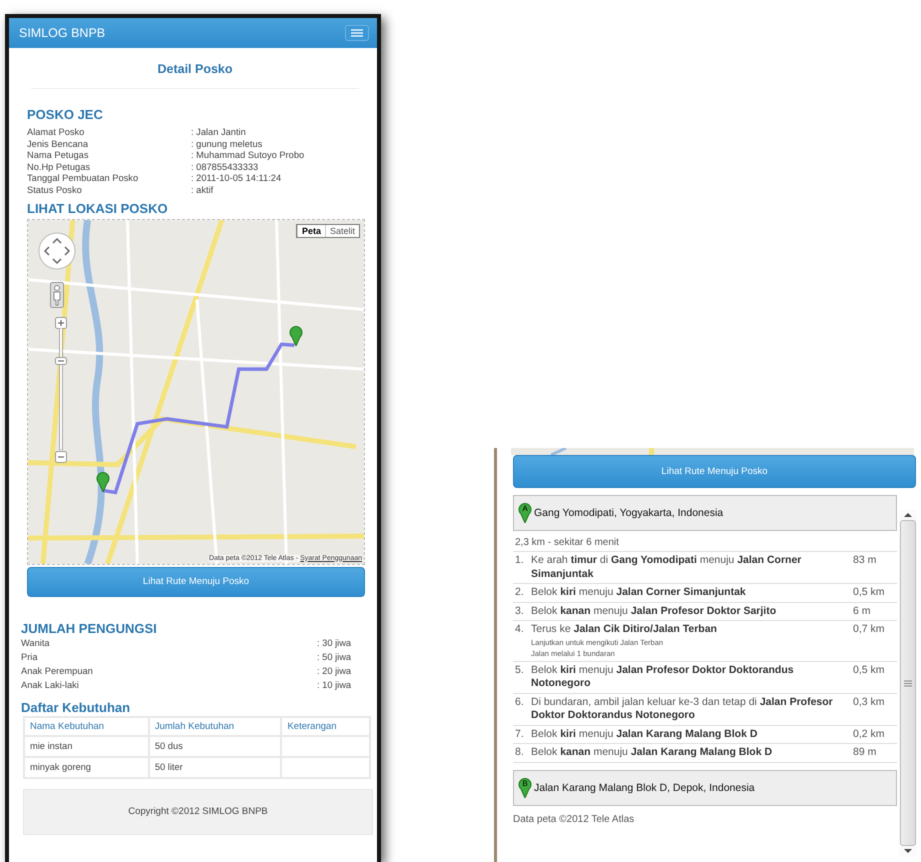 The image size is (921, 862). I want to click on field-value: : 2011-10-05 14:11:24, so click(236, 179).